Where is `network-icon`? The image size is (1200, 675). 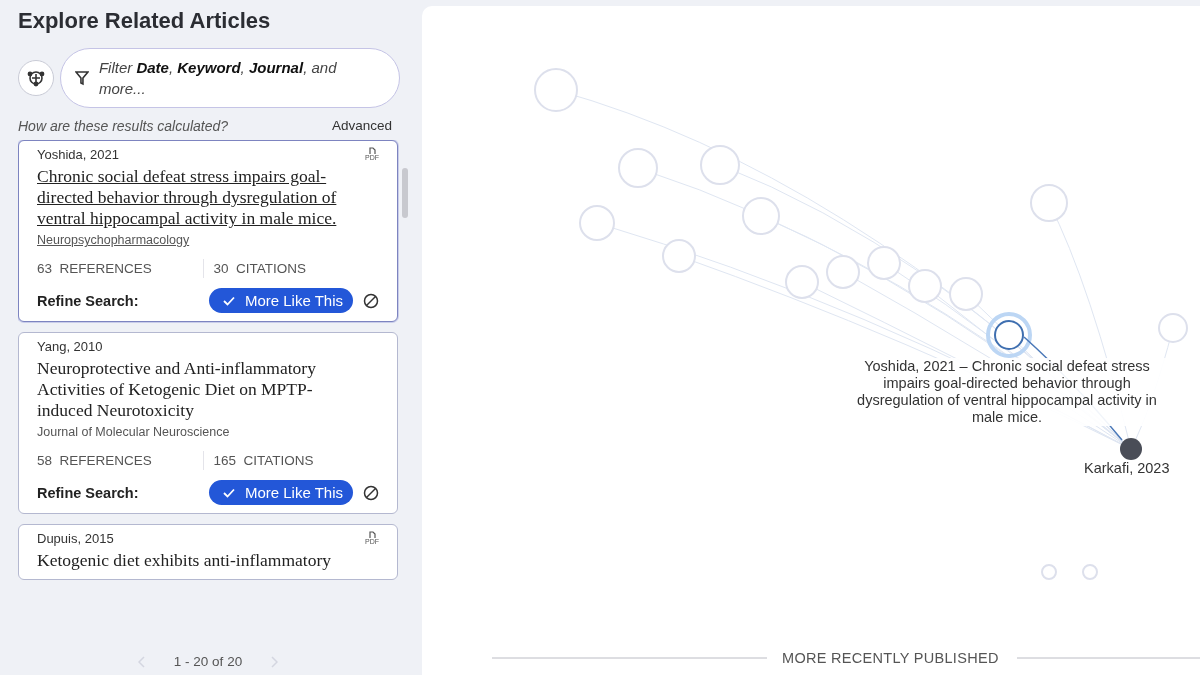 network-icon is located at coordinates (36, 78).